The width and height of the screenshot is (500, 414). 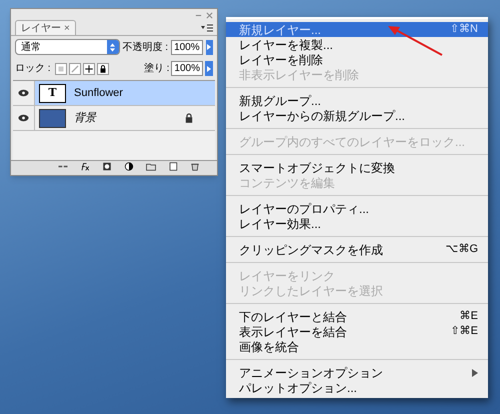 I want to click on panel-menu-icon, so click(x=207, y=28).